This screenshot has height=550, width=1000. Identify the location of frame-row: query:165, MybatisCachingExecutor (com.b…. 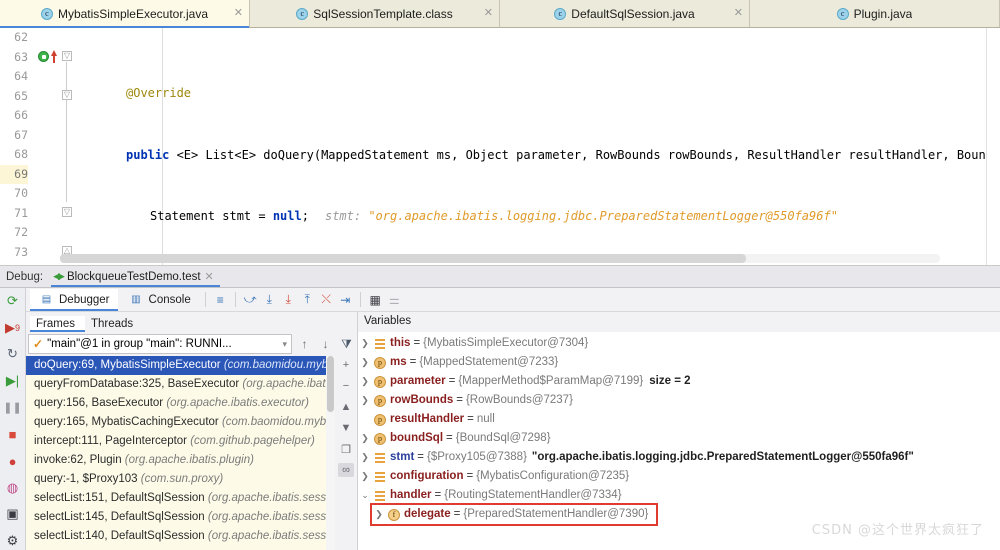
(176, 422).